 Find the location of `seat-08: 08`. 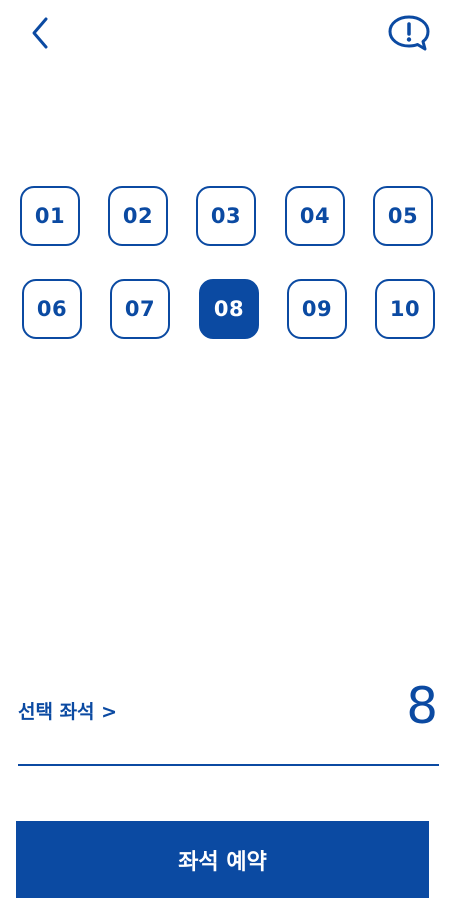

seat-08: 08 is located at coordinates (229, 309).